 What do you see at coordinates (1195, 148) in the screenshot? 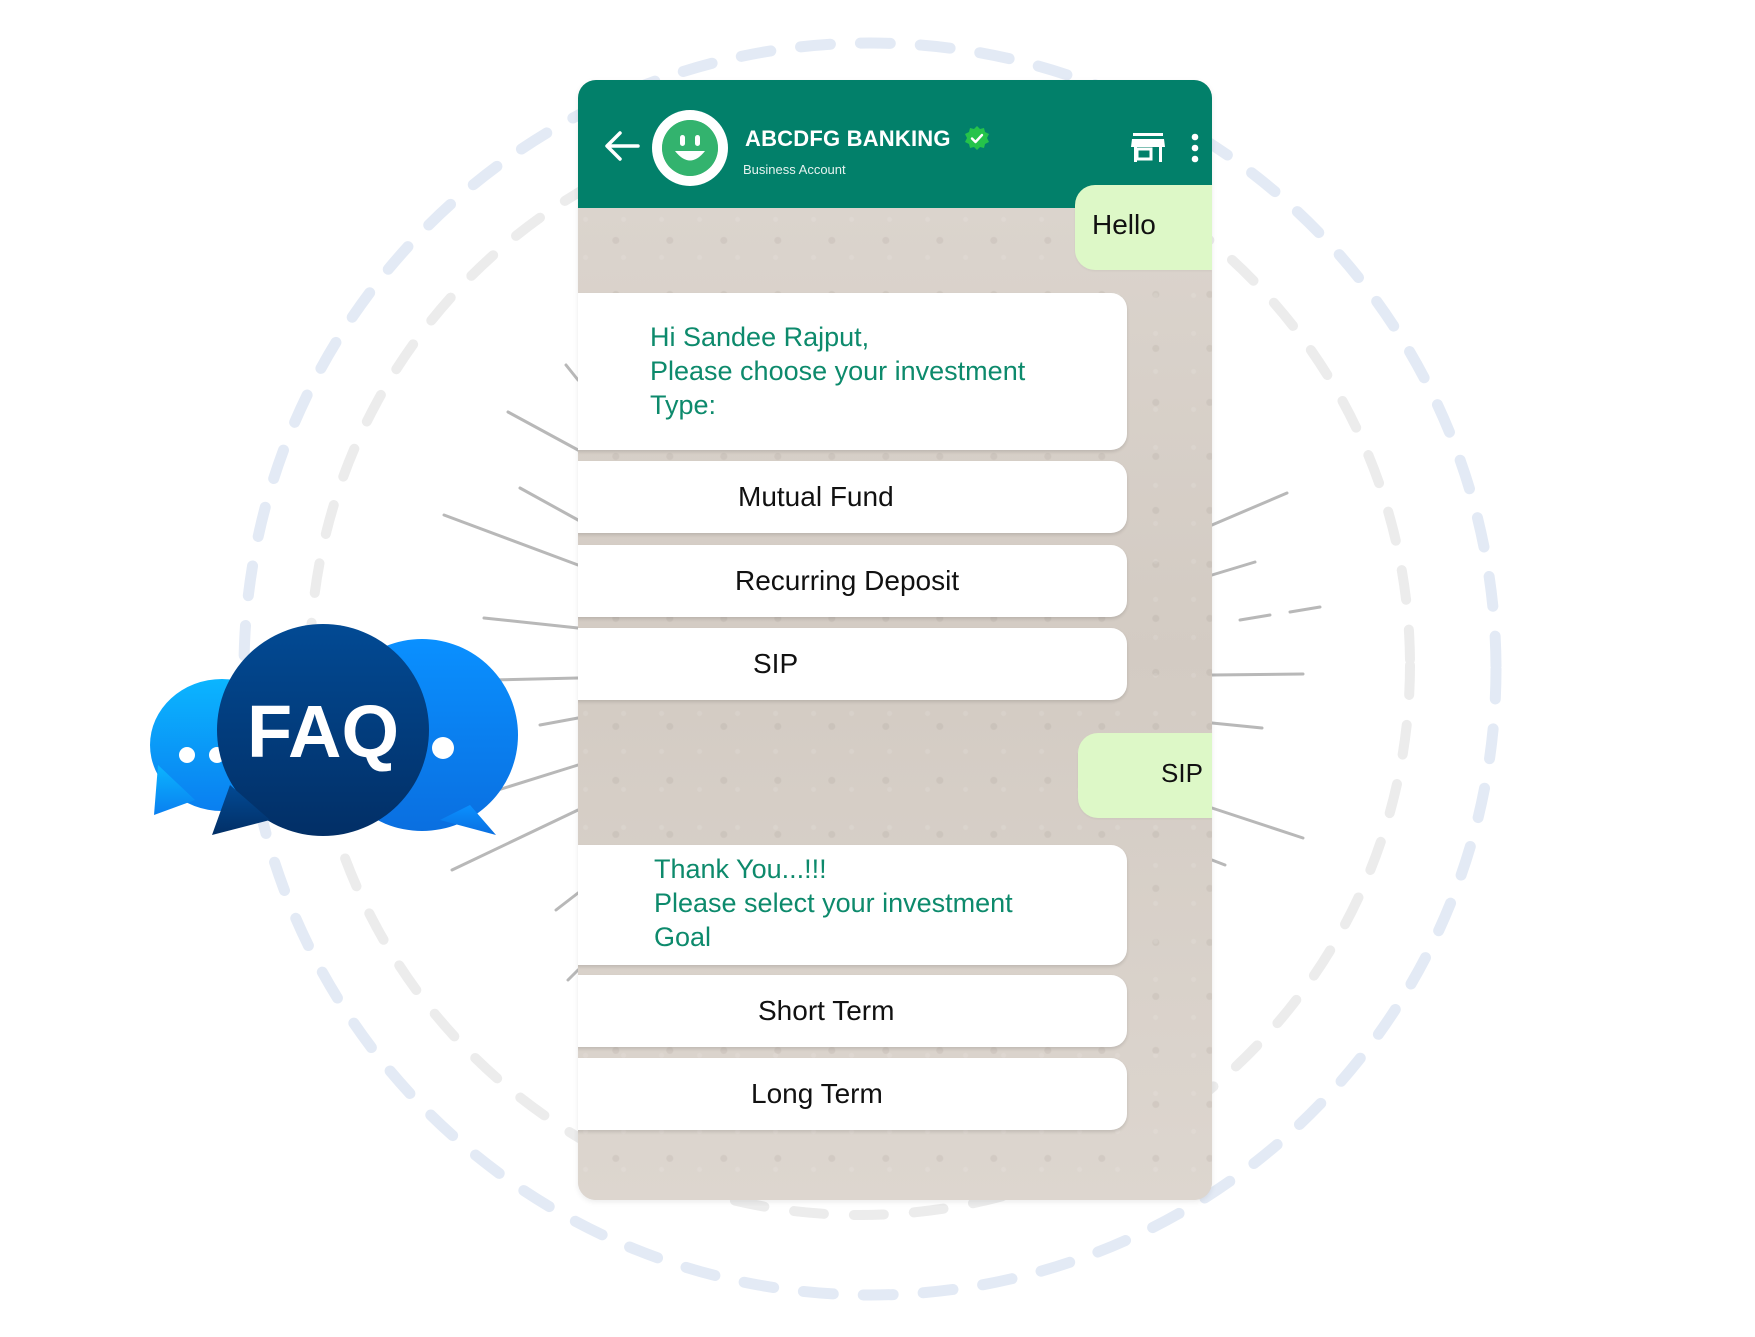
I see `more-vertical-icon` at bounding box center [1195, 148].